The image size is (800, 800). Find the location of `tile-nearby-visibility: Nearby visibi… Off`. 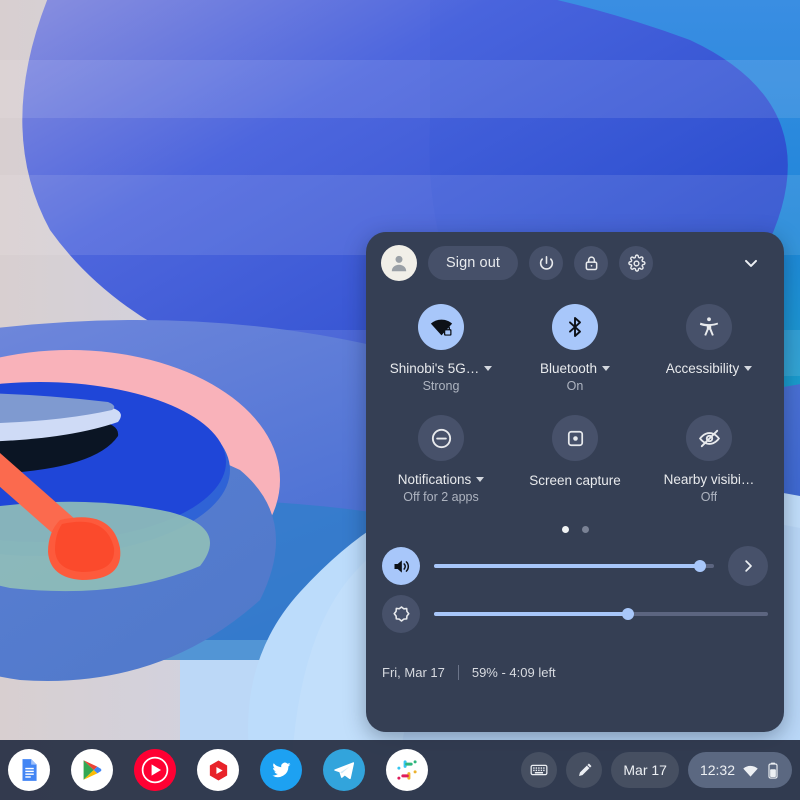

tile-nearby-visibility: Nearby visibi… Off is located at coordinates (709, 459).